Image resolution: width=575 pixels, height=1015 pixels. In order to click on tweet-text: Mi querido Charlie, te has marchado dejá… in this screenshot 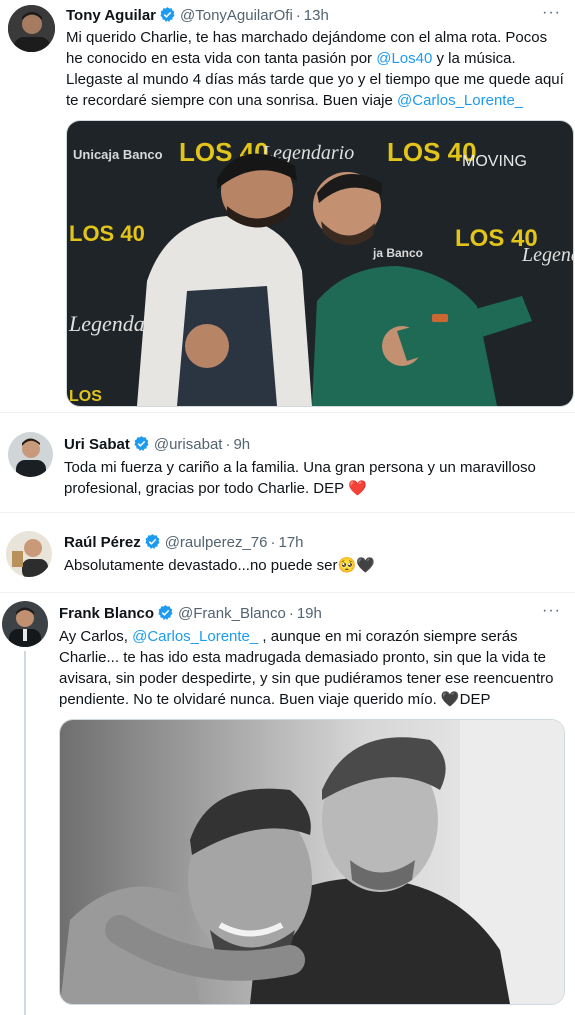, I will do `click(315, 69)`.